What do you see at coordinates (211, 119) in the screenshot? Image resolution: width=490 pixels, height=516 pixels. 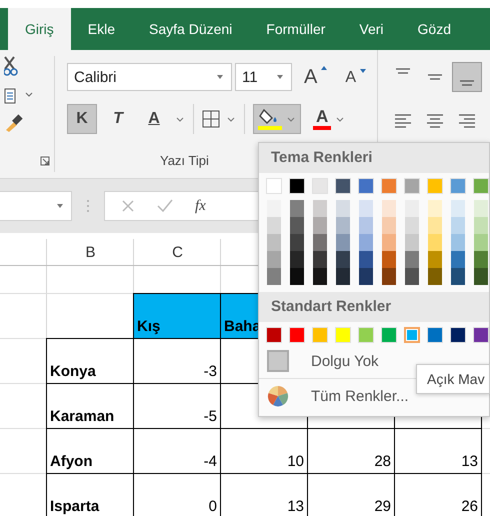 I see `borders-icon` at bounding box center [211, 119].